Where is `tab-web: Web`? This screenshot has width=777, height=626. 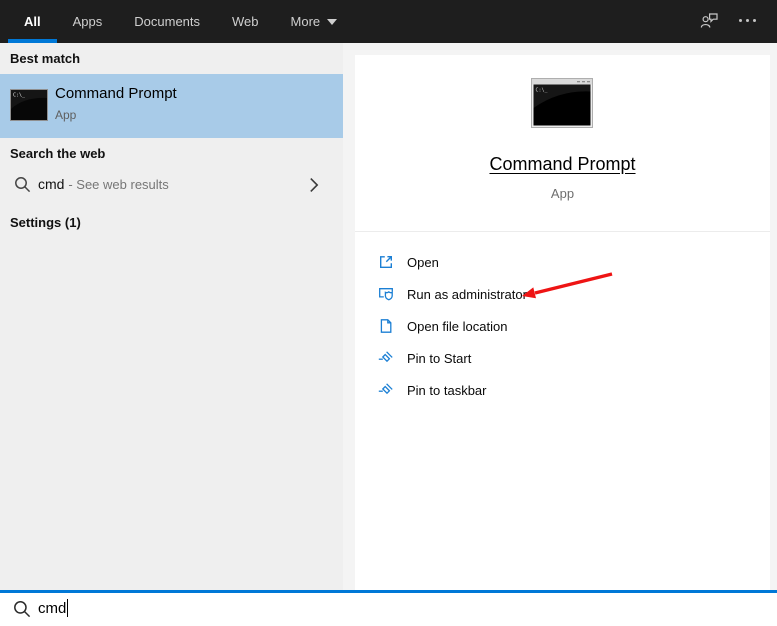
tab-web: Web is located at coordinates (245, 21).